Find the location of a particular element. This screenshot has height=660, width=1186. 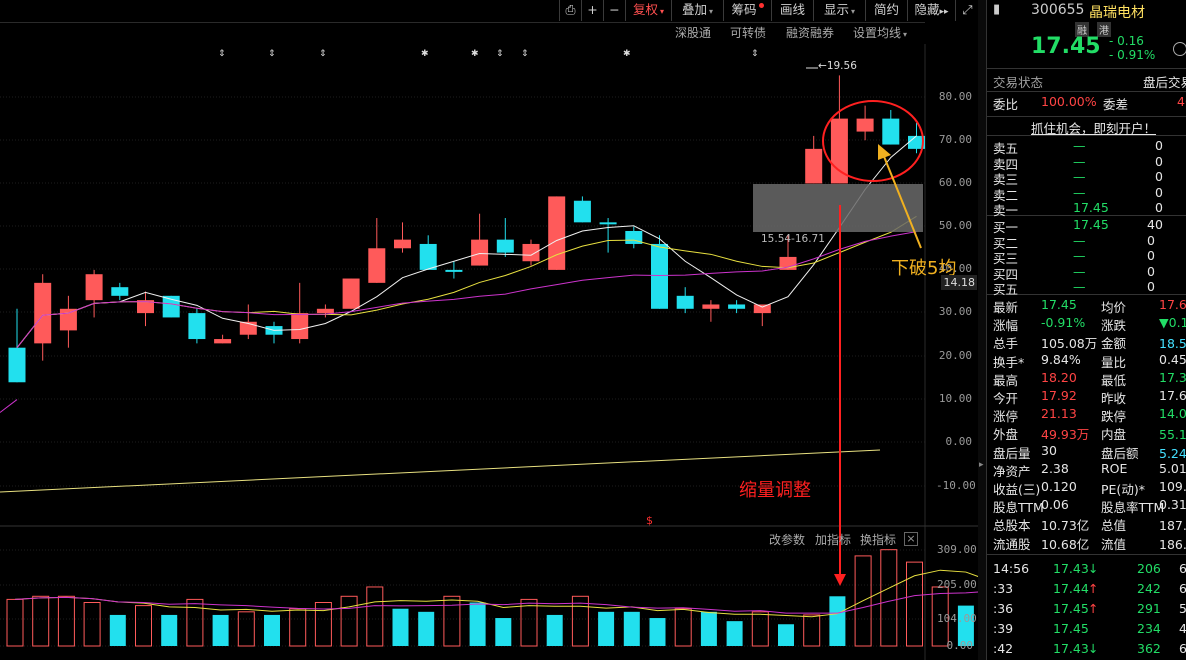

add-indicator-button: 加指标 is located at coordinates (833, 539).